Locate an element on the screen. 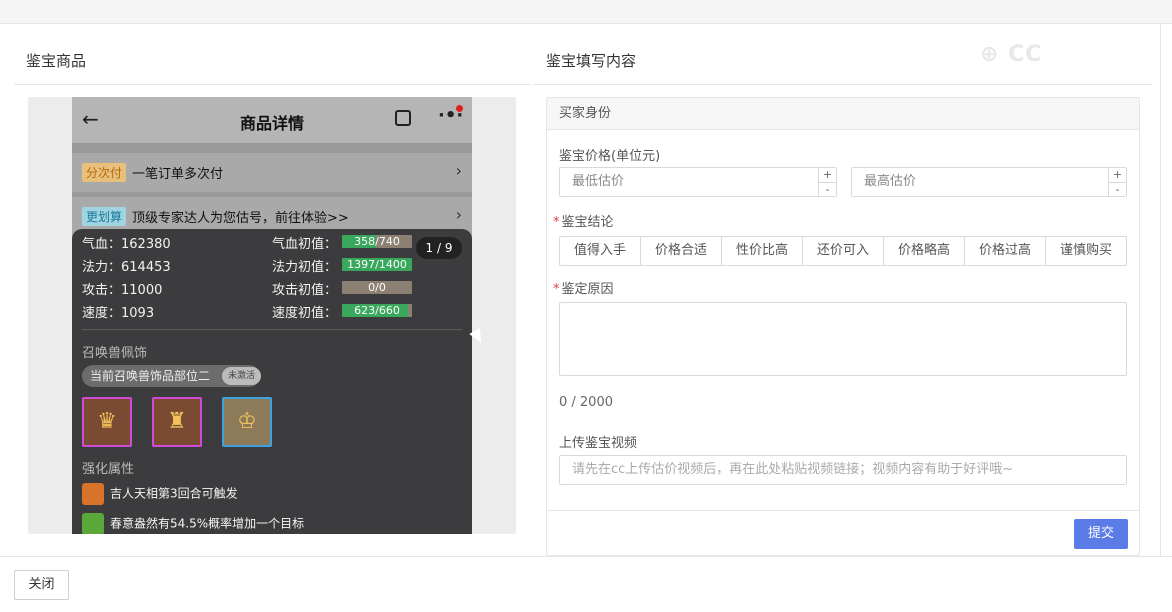 Image resolution: width=1172 pixels, height=612 pixels. conclusion-option: 还价可入 is located at coordinates (843, 251).